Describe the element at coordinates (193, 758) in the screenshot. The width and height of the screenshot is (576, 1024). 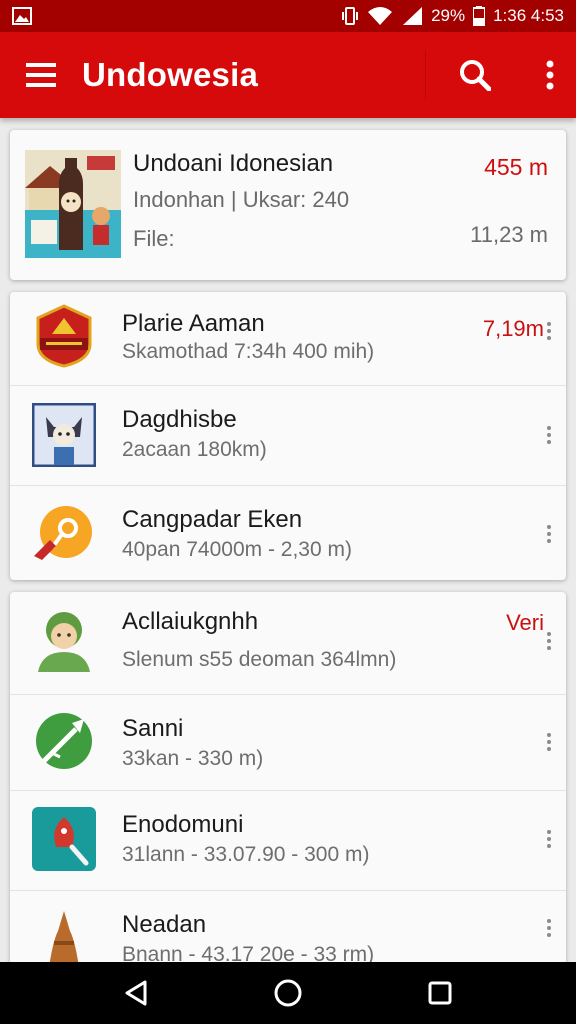
I see `item-details: 33kan - 330 m)` at that location.